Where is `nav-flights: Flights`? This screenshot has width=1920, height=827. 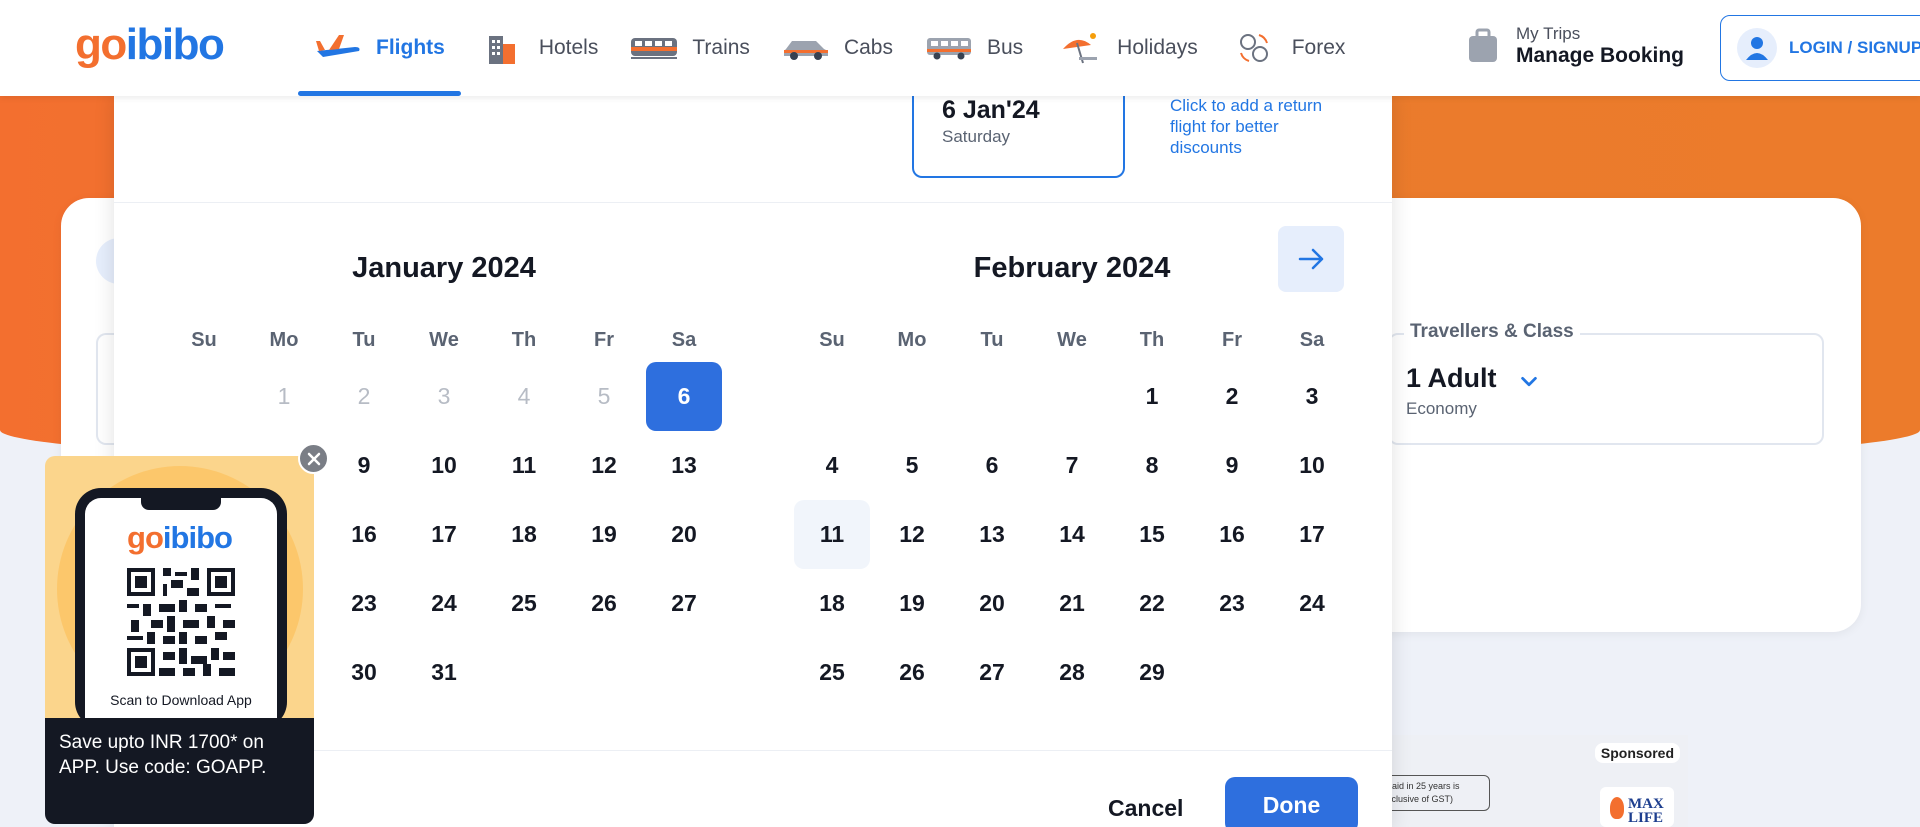 nav-flights: Flights is located at coordinates (379, 48).